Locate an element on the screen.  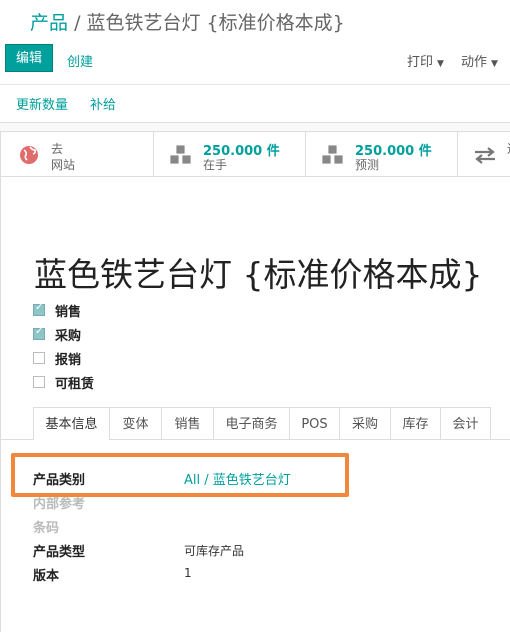
product-name: 蓝色铁艺台灯 {标准价格本成} is located at coordinates (258, 272).